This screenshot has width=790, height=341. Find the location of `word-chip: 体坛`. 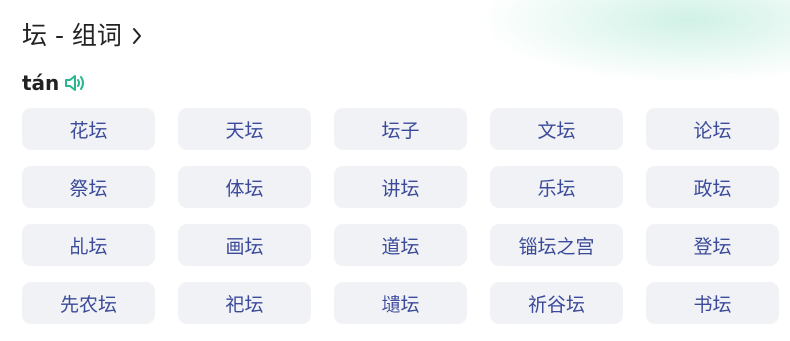

word-chip: 体坛 is located at coordinates (244, 187).